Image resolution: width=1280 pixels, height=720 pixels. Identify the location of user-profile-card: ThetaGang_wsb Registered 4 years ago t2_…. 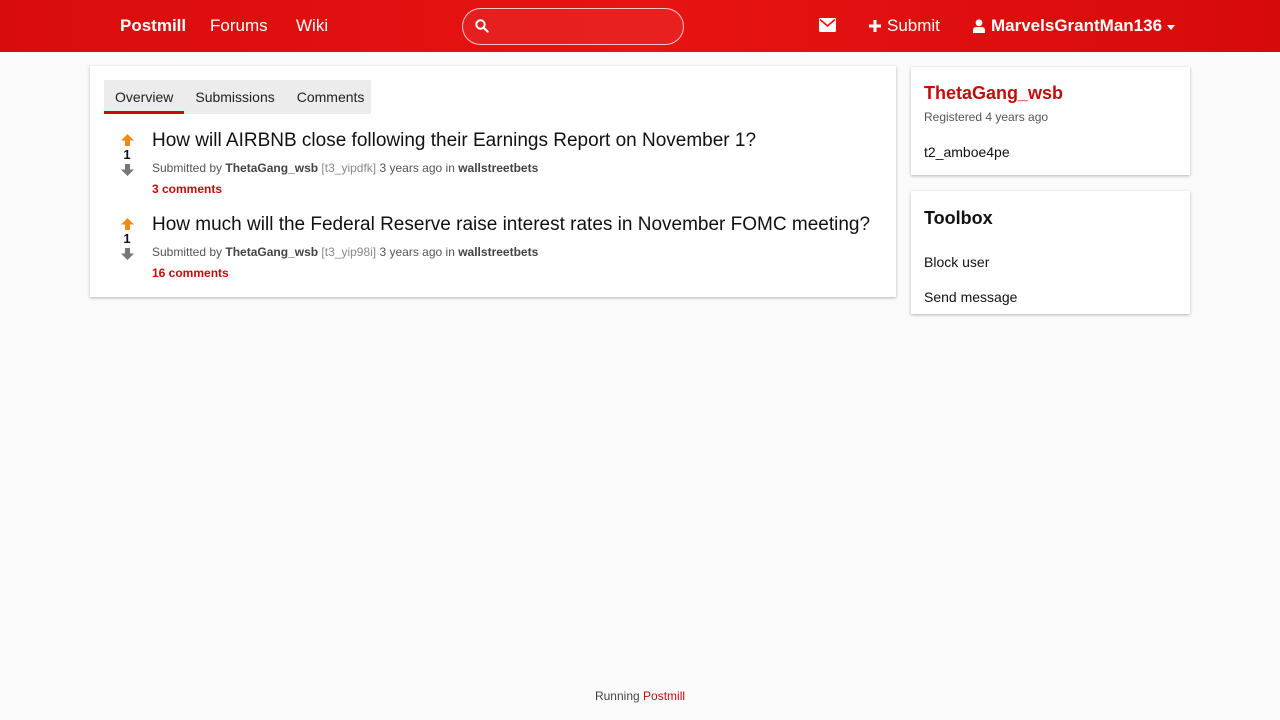
(1050, 121).